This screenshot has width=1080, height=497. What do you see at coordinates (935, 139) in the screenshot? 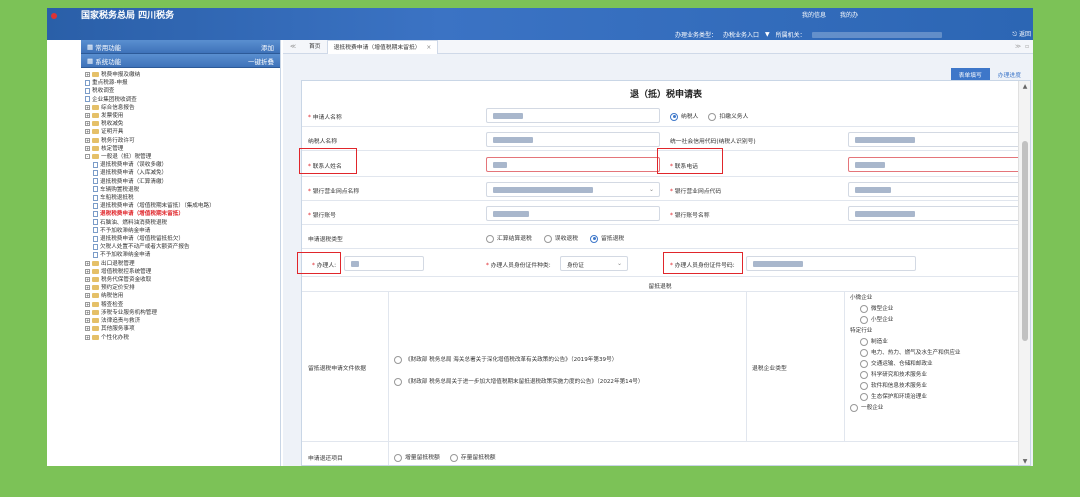
I see `credit-code-field` at bounding box center [935, 139].